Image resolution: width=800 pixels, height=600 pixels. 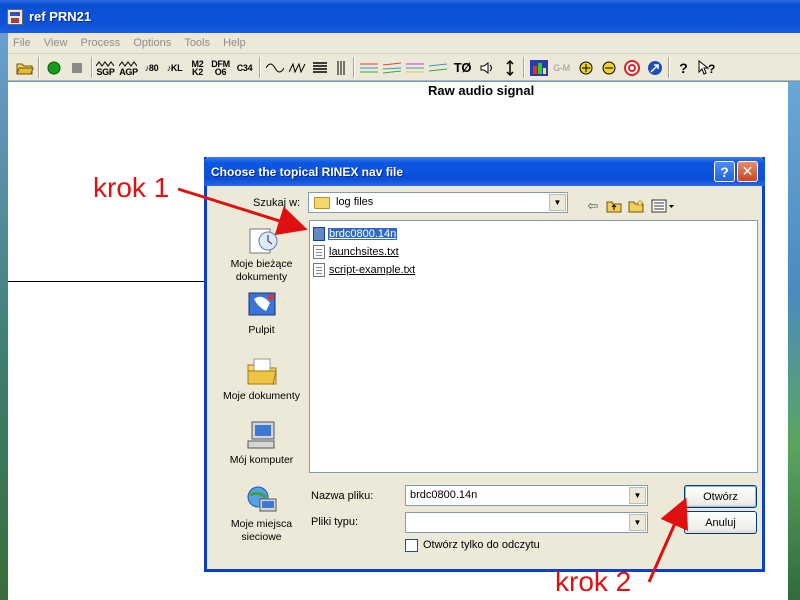 I want to click on look-in-dropdown: log files ▼, so click(x=438, y=202).